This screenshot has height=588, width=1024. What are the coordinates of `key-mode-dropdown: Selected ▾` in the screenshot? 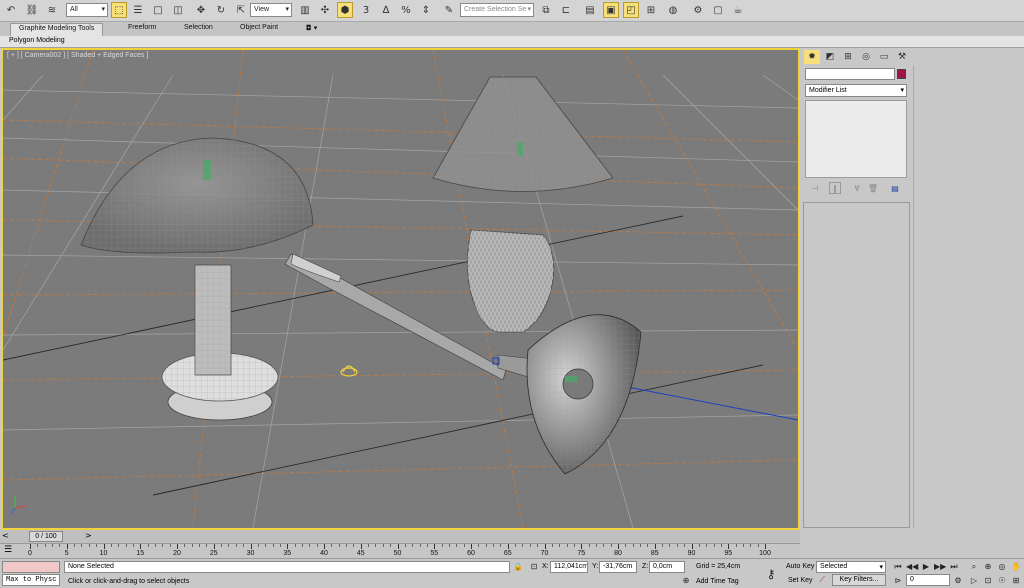 It's located at (851, 567).